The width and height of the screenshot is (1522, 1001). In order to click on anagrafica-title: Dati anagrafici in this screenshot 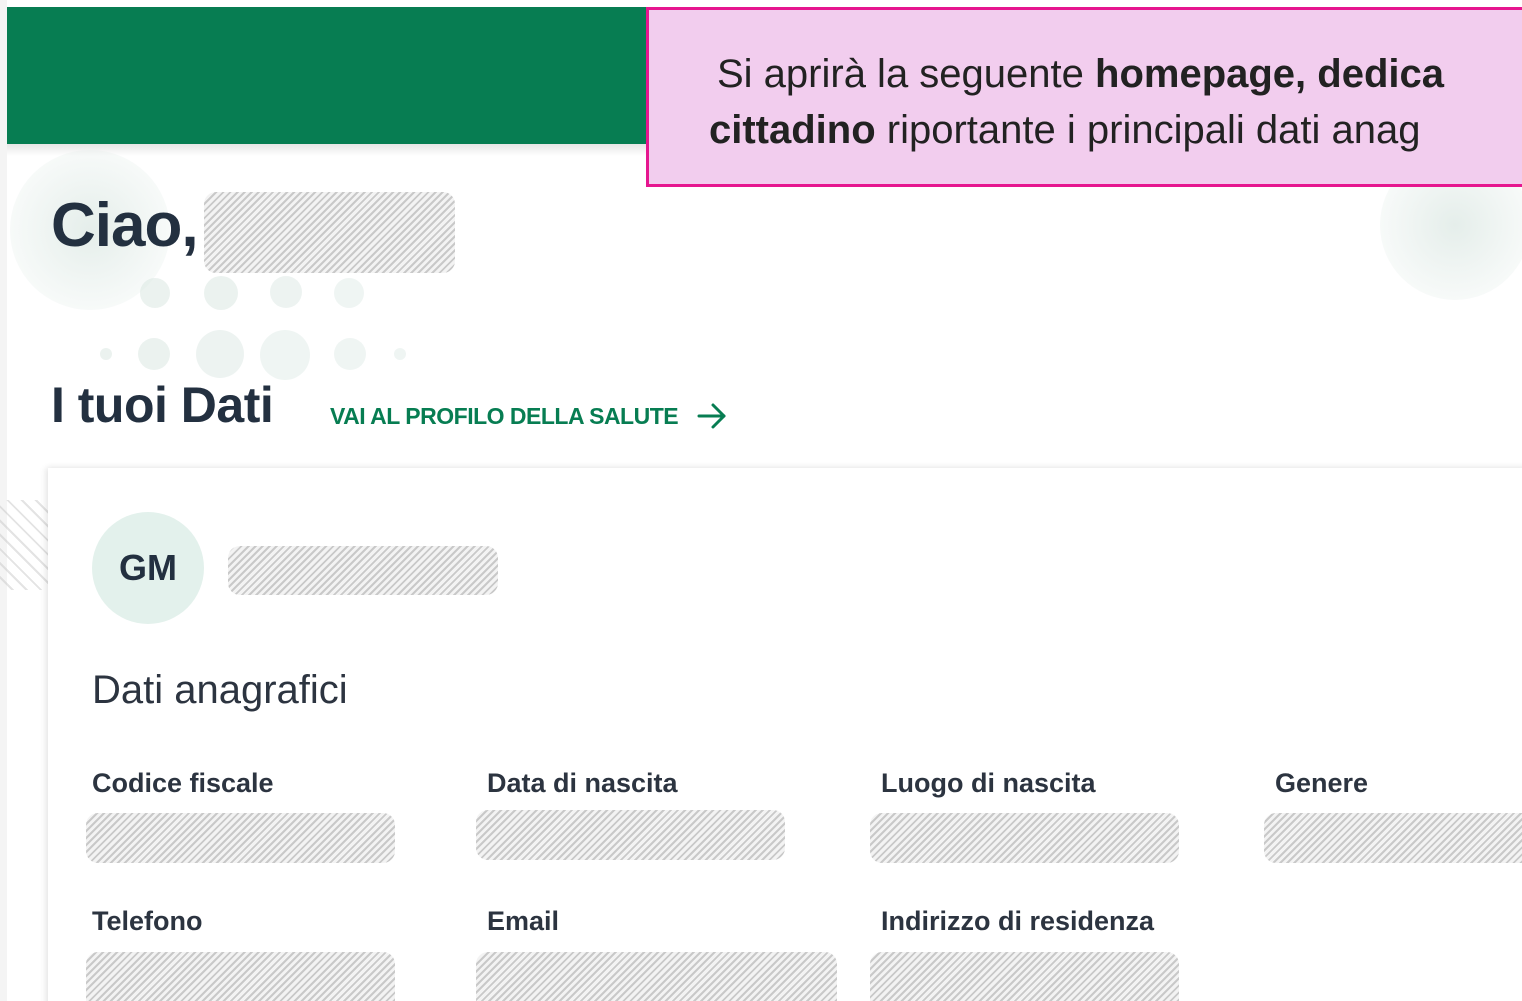, I will do `click(220, 690)`.